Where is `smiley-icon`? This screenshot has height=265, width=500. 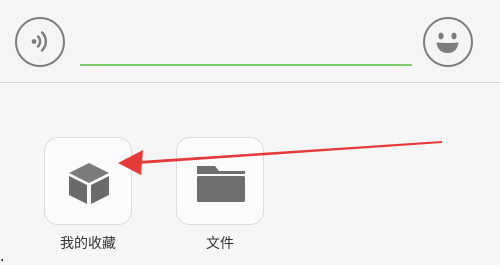 smiley-icon is located at coordinates (447, 42).